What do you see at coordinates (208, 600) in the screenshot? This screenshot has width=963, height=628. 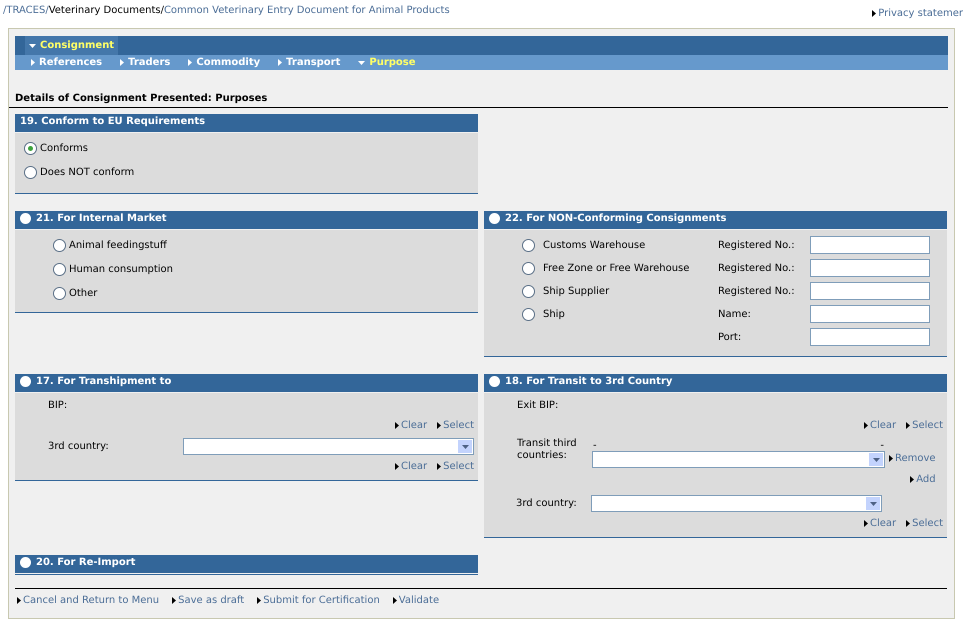 I see `link: Save as draft` at bounding box center [208, 600].